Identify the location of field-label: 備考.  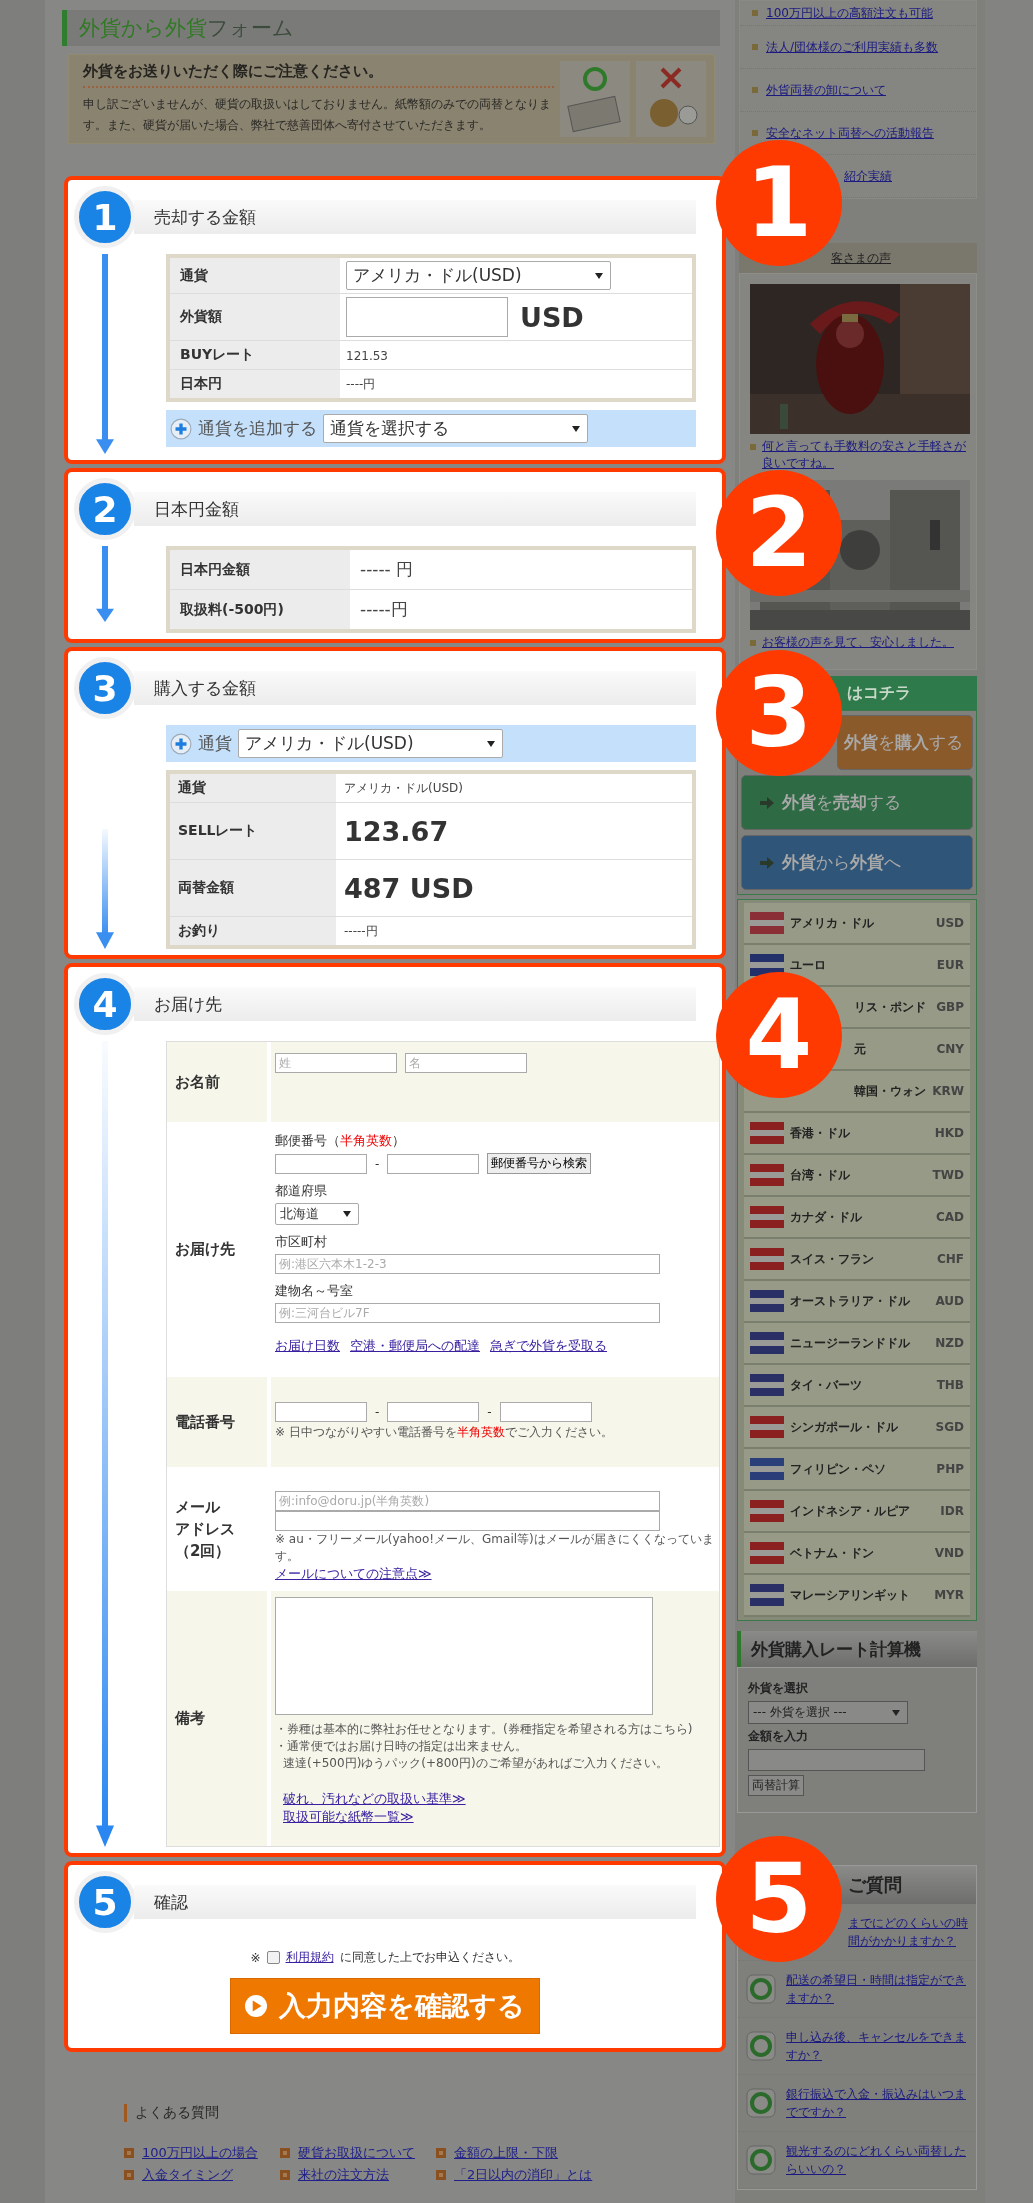
(219, 1718).